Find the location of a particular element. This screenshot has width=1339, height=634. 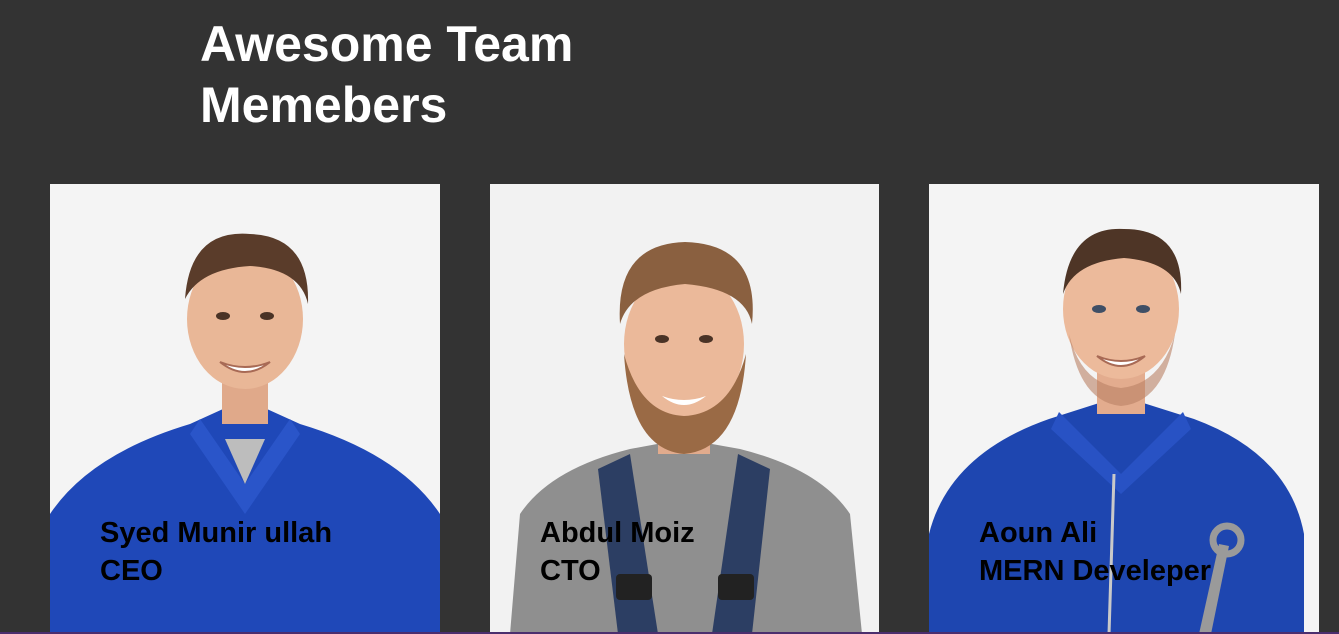

team-member-caption-1: Syed Munir ullah CEO is located at coordinates (216, 552).